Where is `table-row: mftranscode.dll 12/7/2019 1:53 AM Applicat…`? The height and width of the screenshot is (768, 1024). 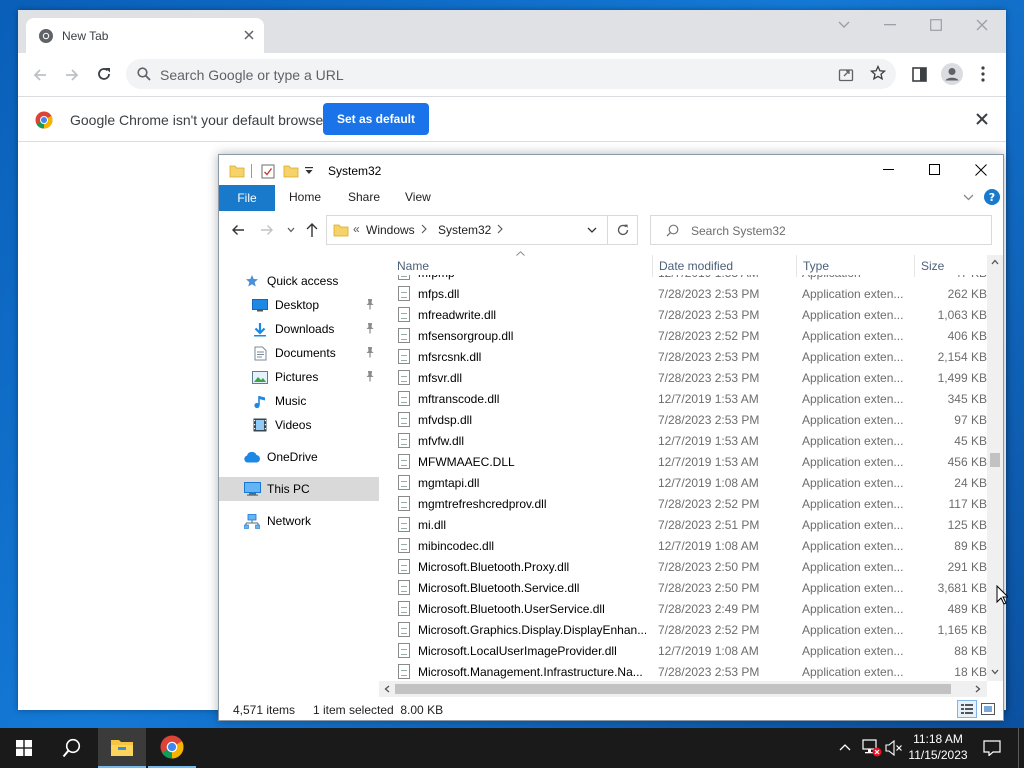
table-row: mftranscode.dll 12/7/2019 1:53 AM Applicat… is located at coordinates (689, 398).